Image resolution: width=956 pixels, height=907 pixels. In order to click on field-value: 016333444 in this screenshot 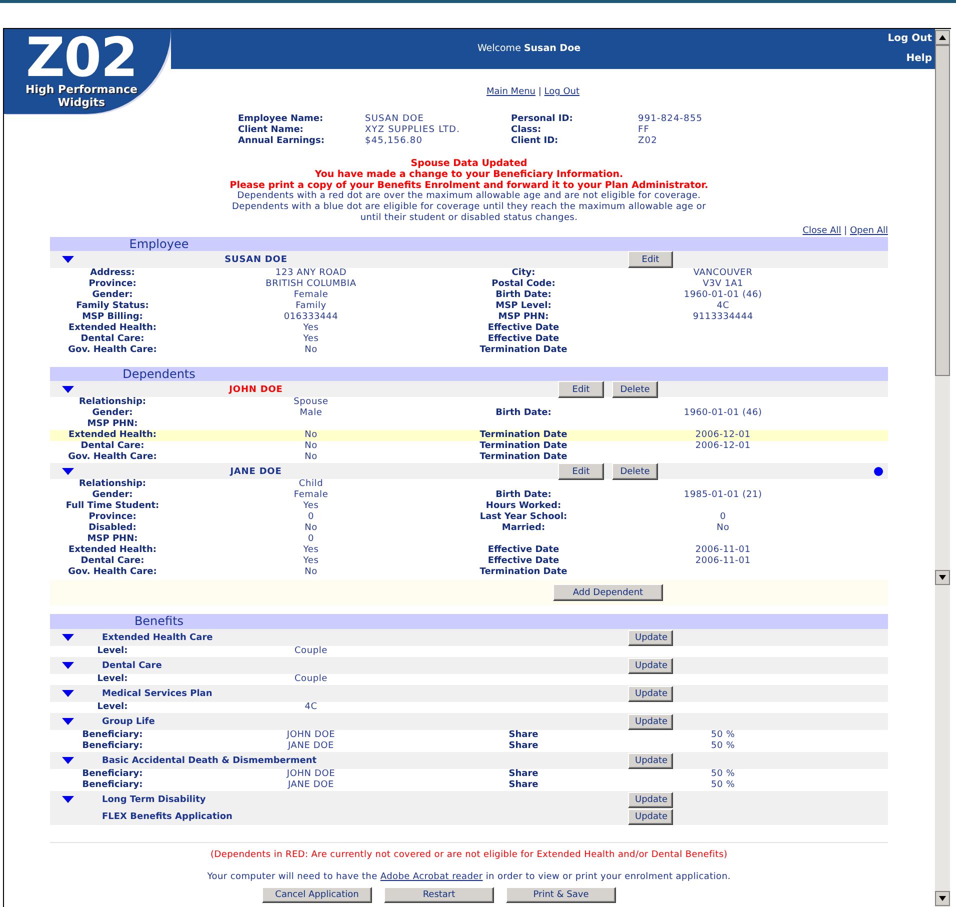, I will do `click(311, 317)`.